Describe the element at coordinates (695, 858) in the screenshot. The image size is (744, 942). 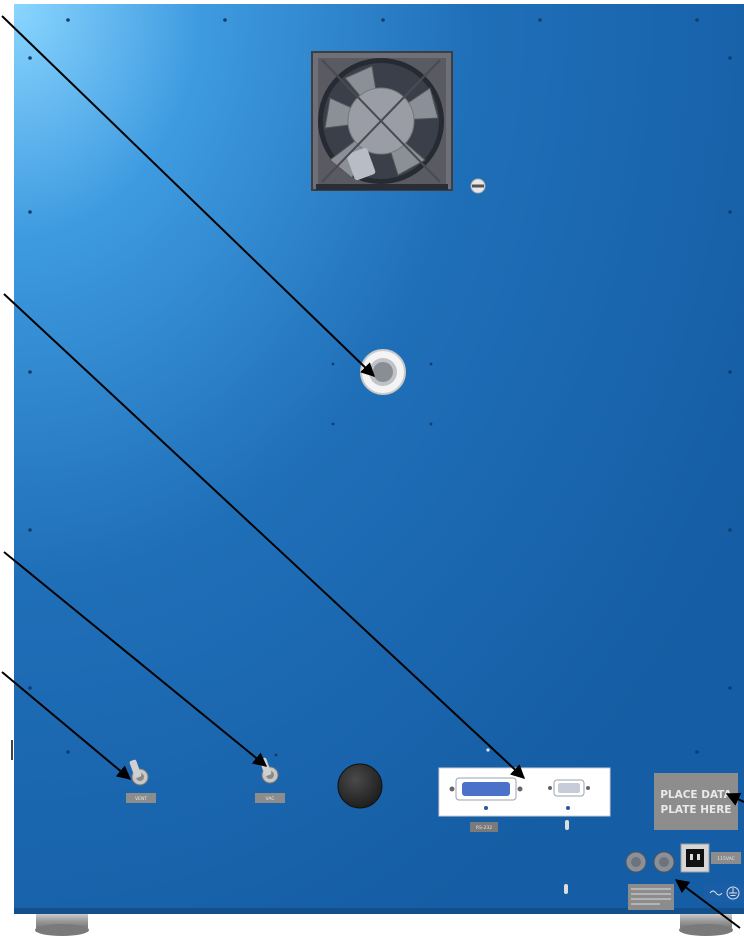
I see `power-inlet` at that location.